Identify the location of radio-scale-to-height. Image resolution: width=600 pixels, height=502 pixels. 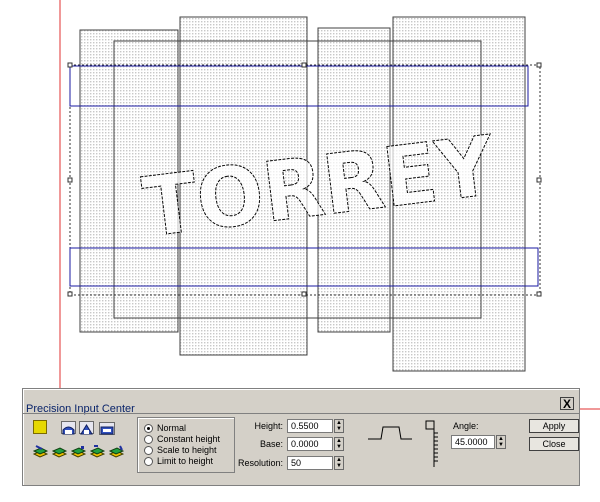
(148, 451).